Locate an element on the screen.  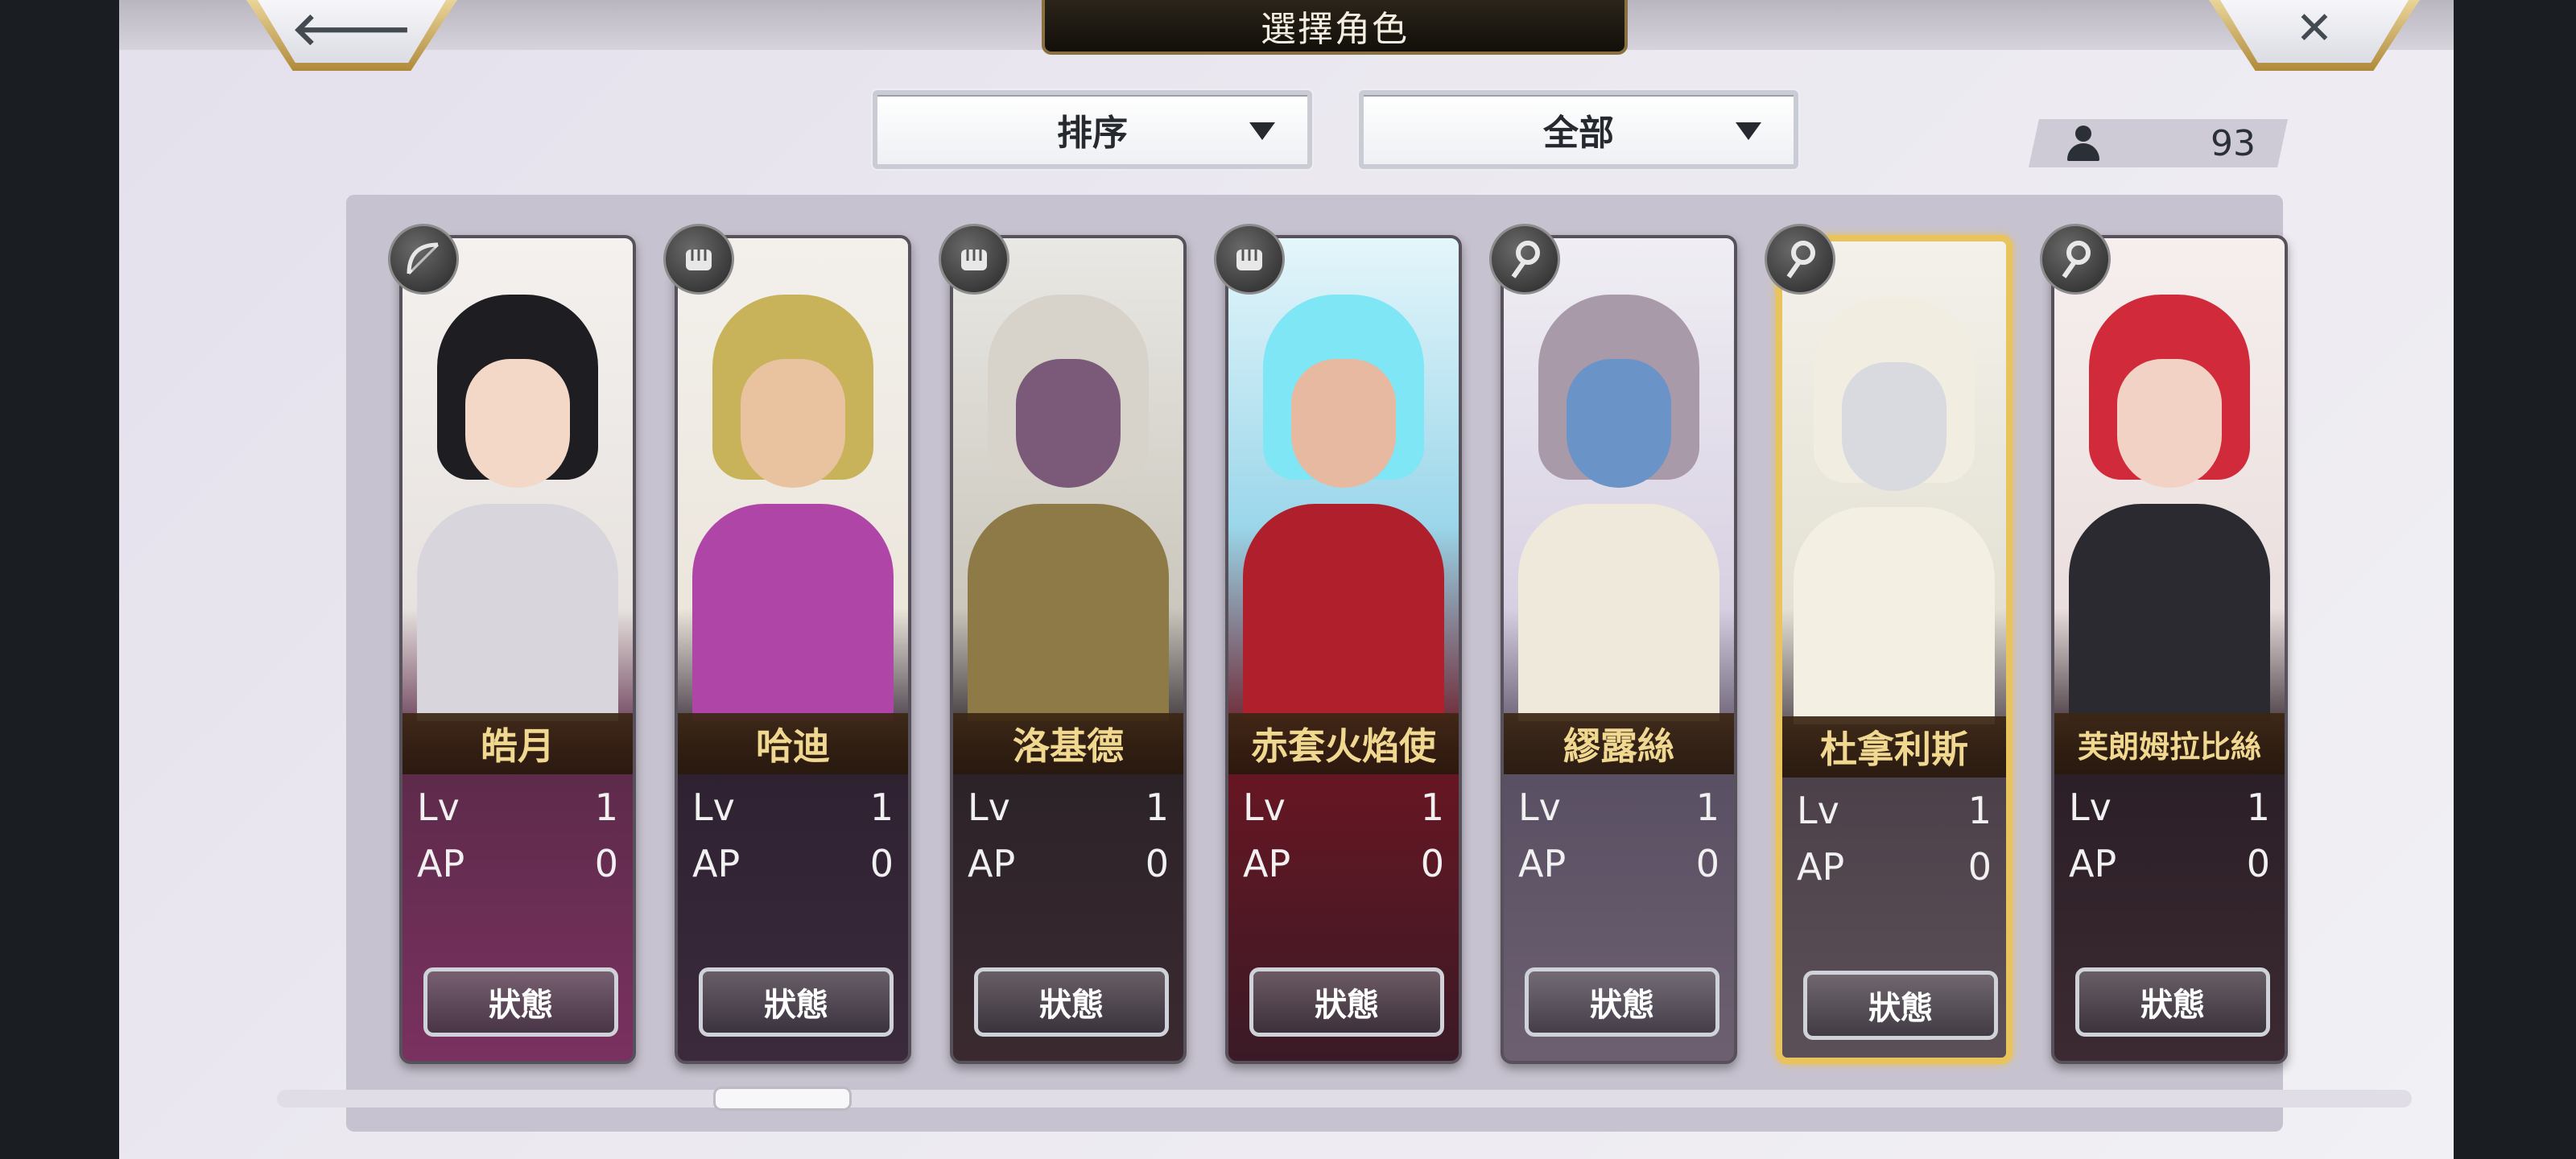
character-card: 杜拿利斯 Lv 1 AP 0 狀態 is located at coordinates (1894, 649).